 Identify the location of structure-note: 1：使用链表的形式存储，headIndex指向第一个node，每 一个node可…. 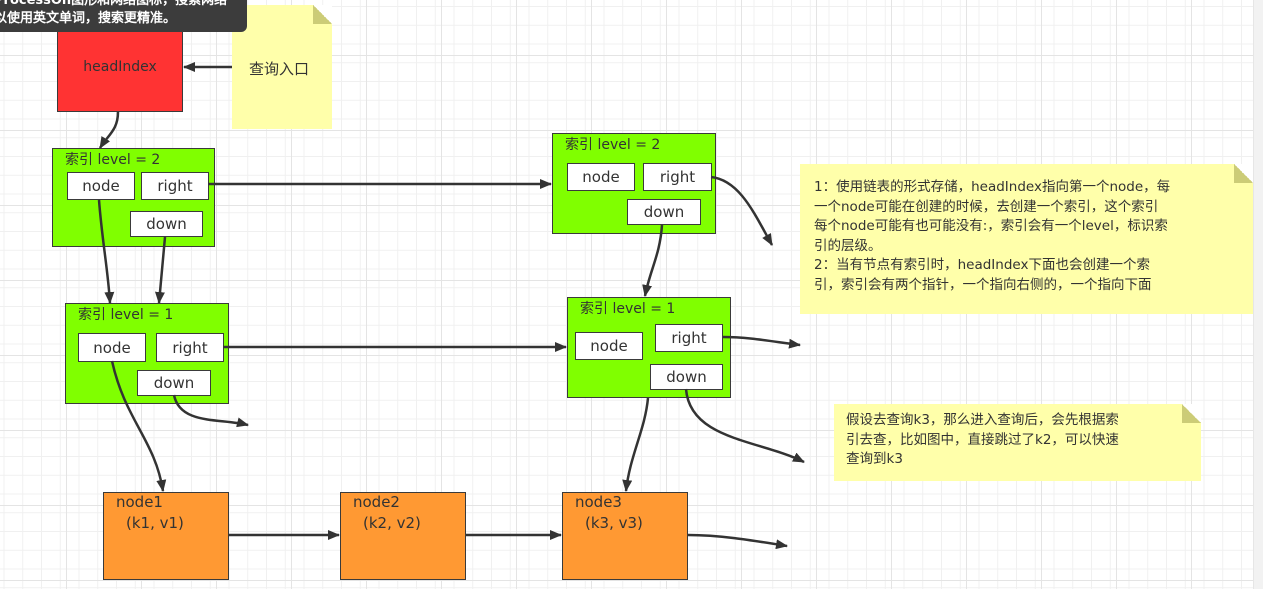
(1026, 239).